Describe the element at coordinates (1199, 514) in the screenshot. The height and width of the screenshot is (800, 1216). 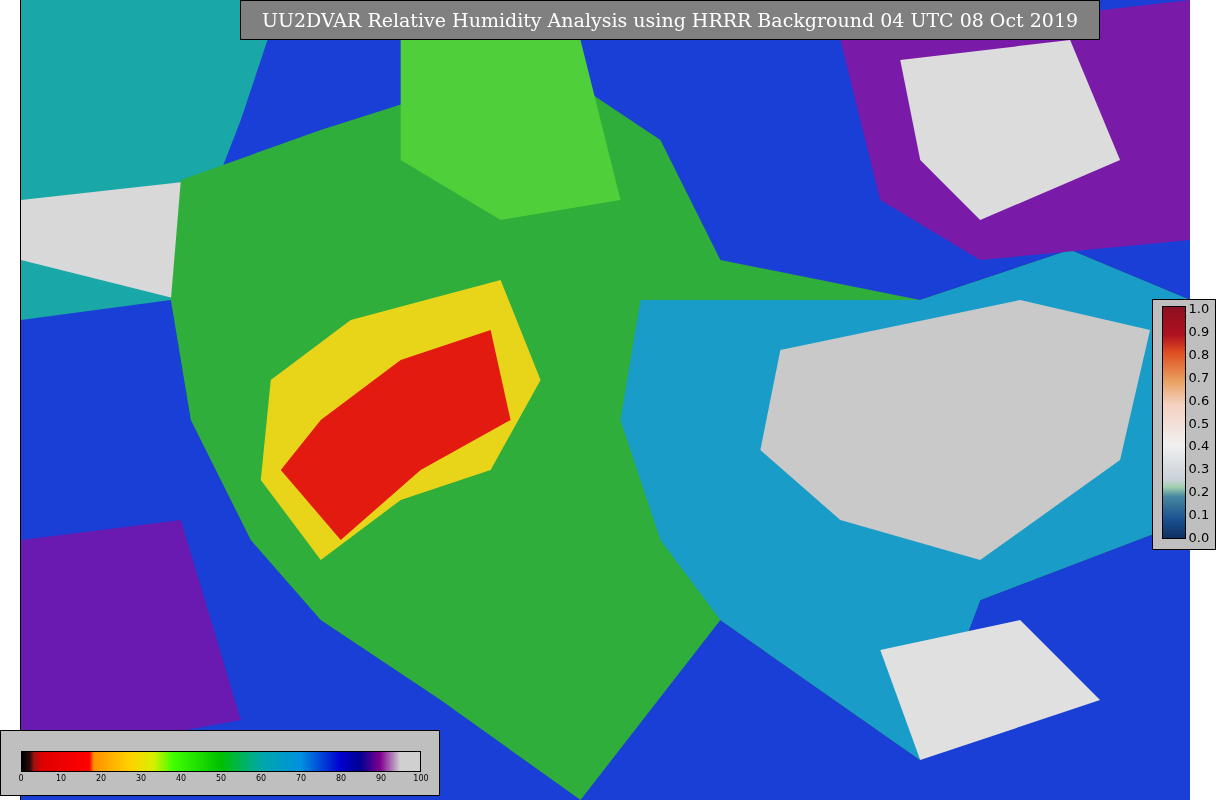
I see `colorbar-tick-label: 0.1` at that location.